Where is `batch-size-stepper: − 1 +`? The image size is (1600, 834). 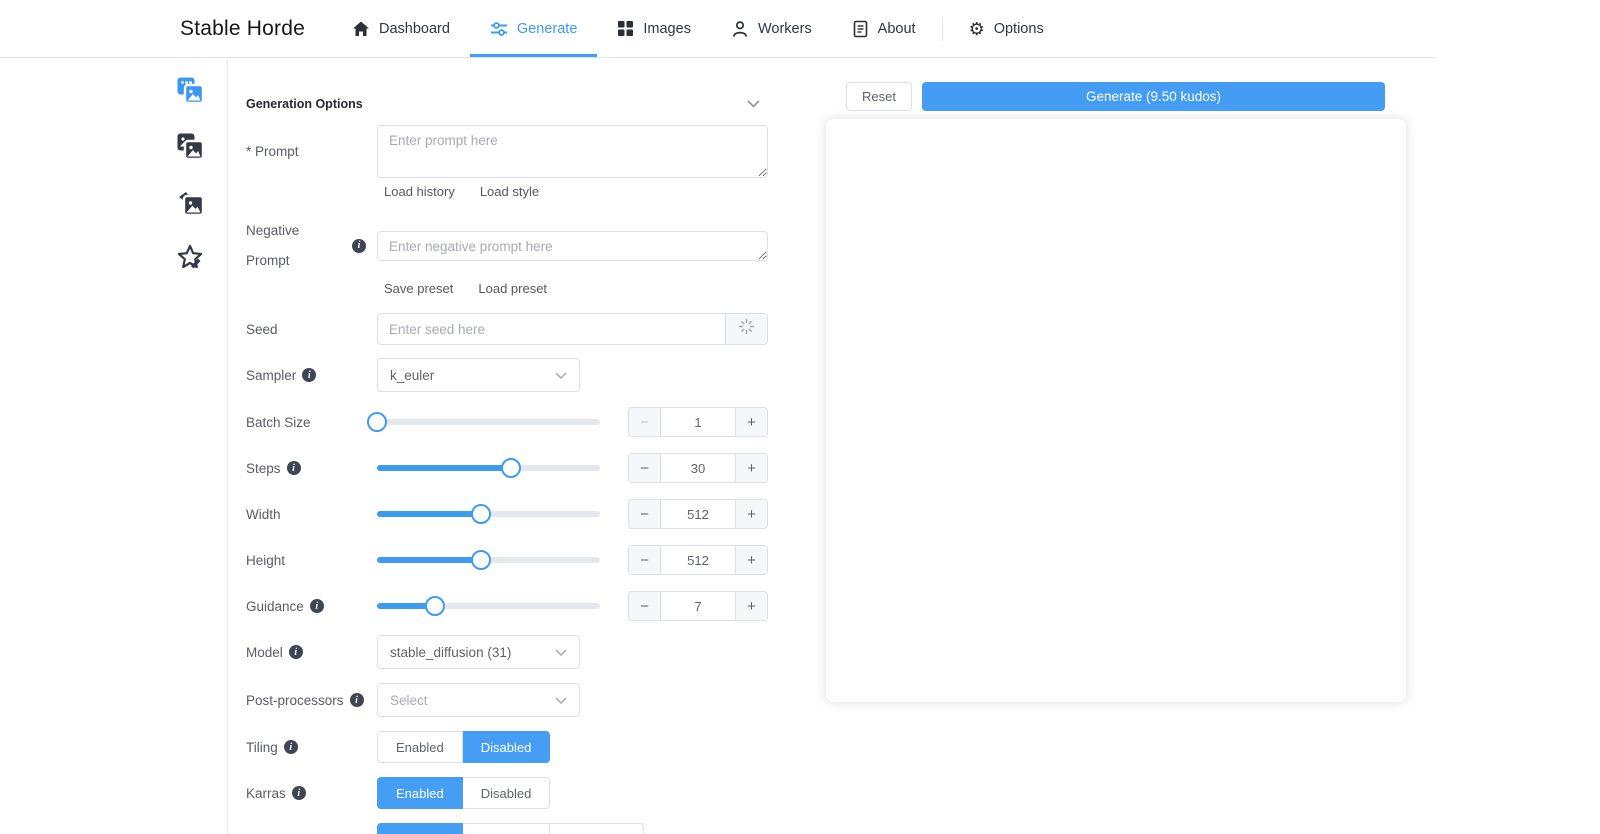 batch-size-stepper: − 1 + is located at coordinates (698, 422).